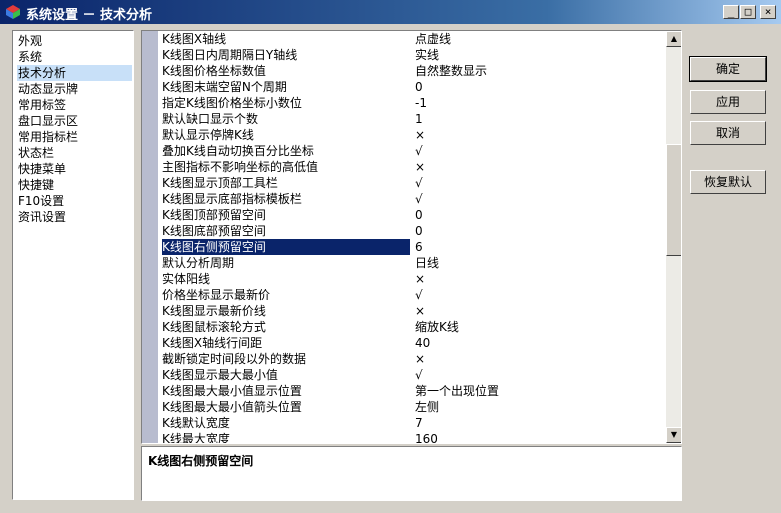  I want to click on setting-key: K线默认宽度, so click(196, 423).